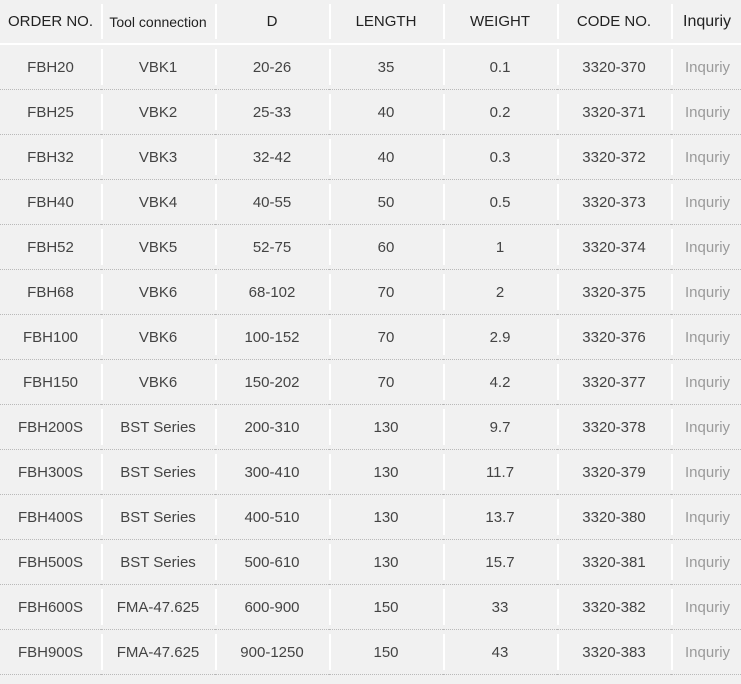  What do you see at coordinates (50, 22) in the screenshot?
I see `header-order-no: ORDER NO.` at bounding box center [50, 22].